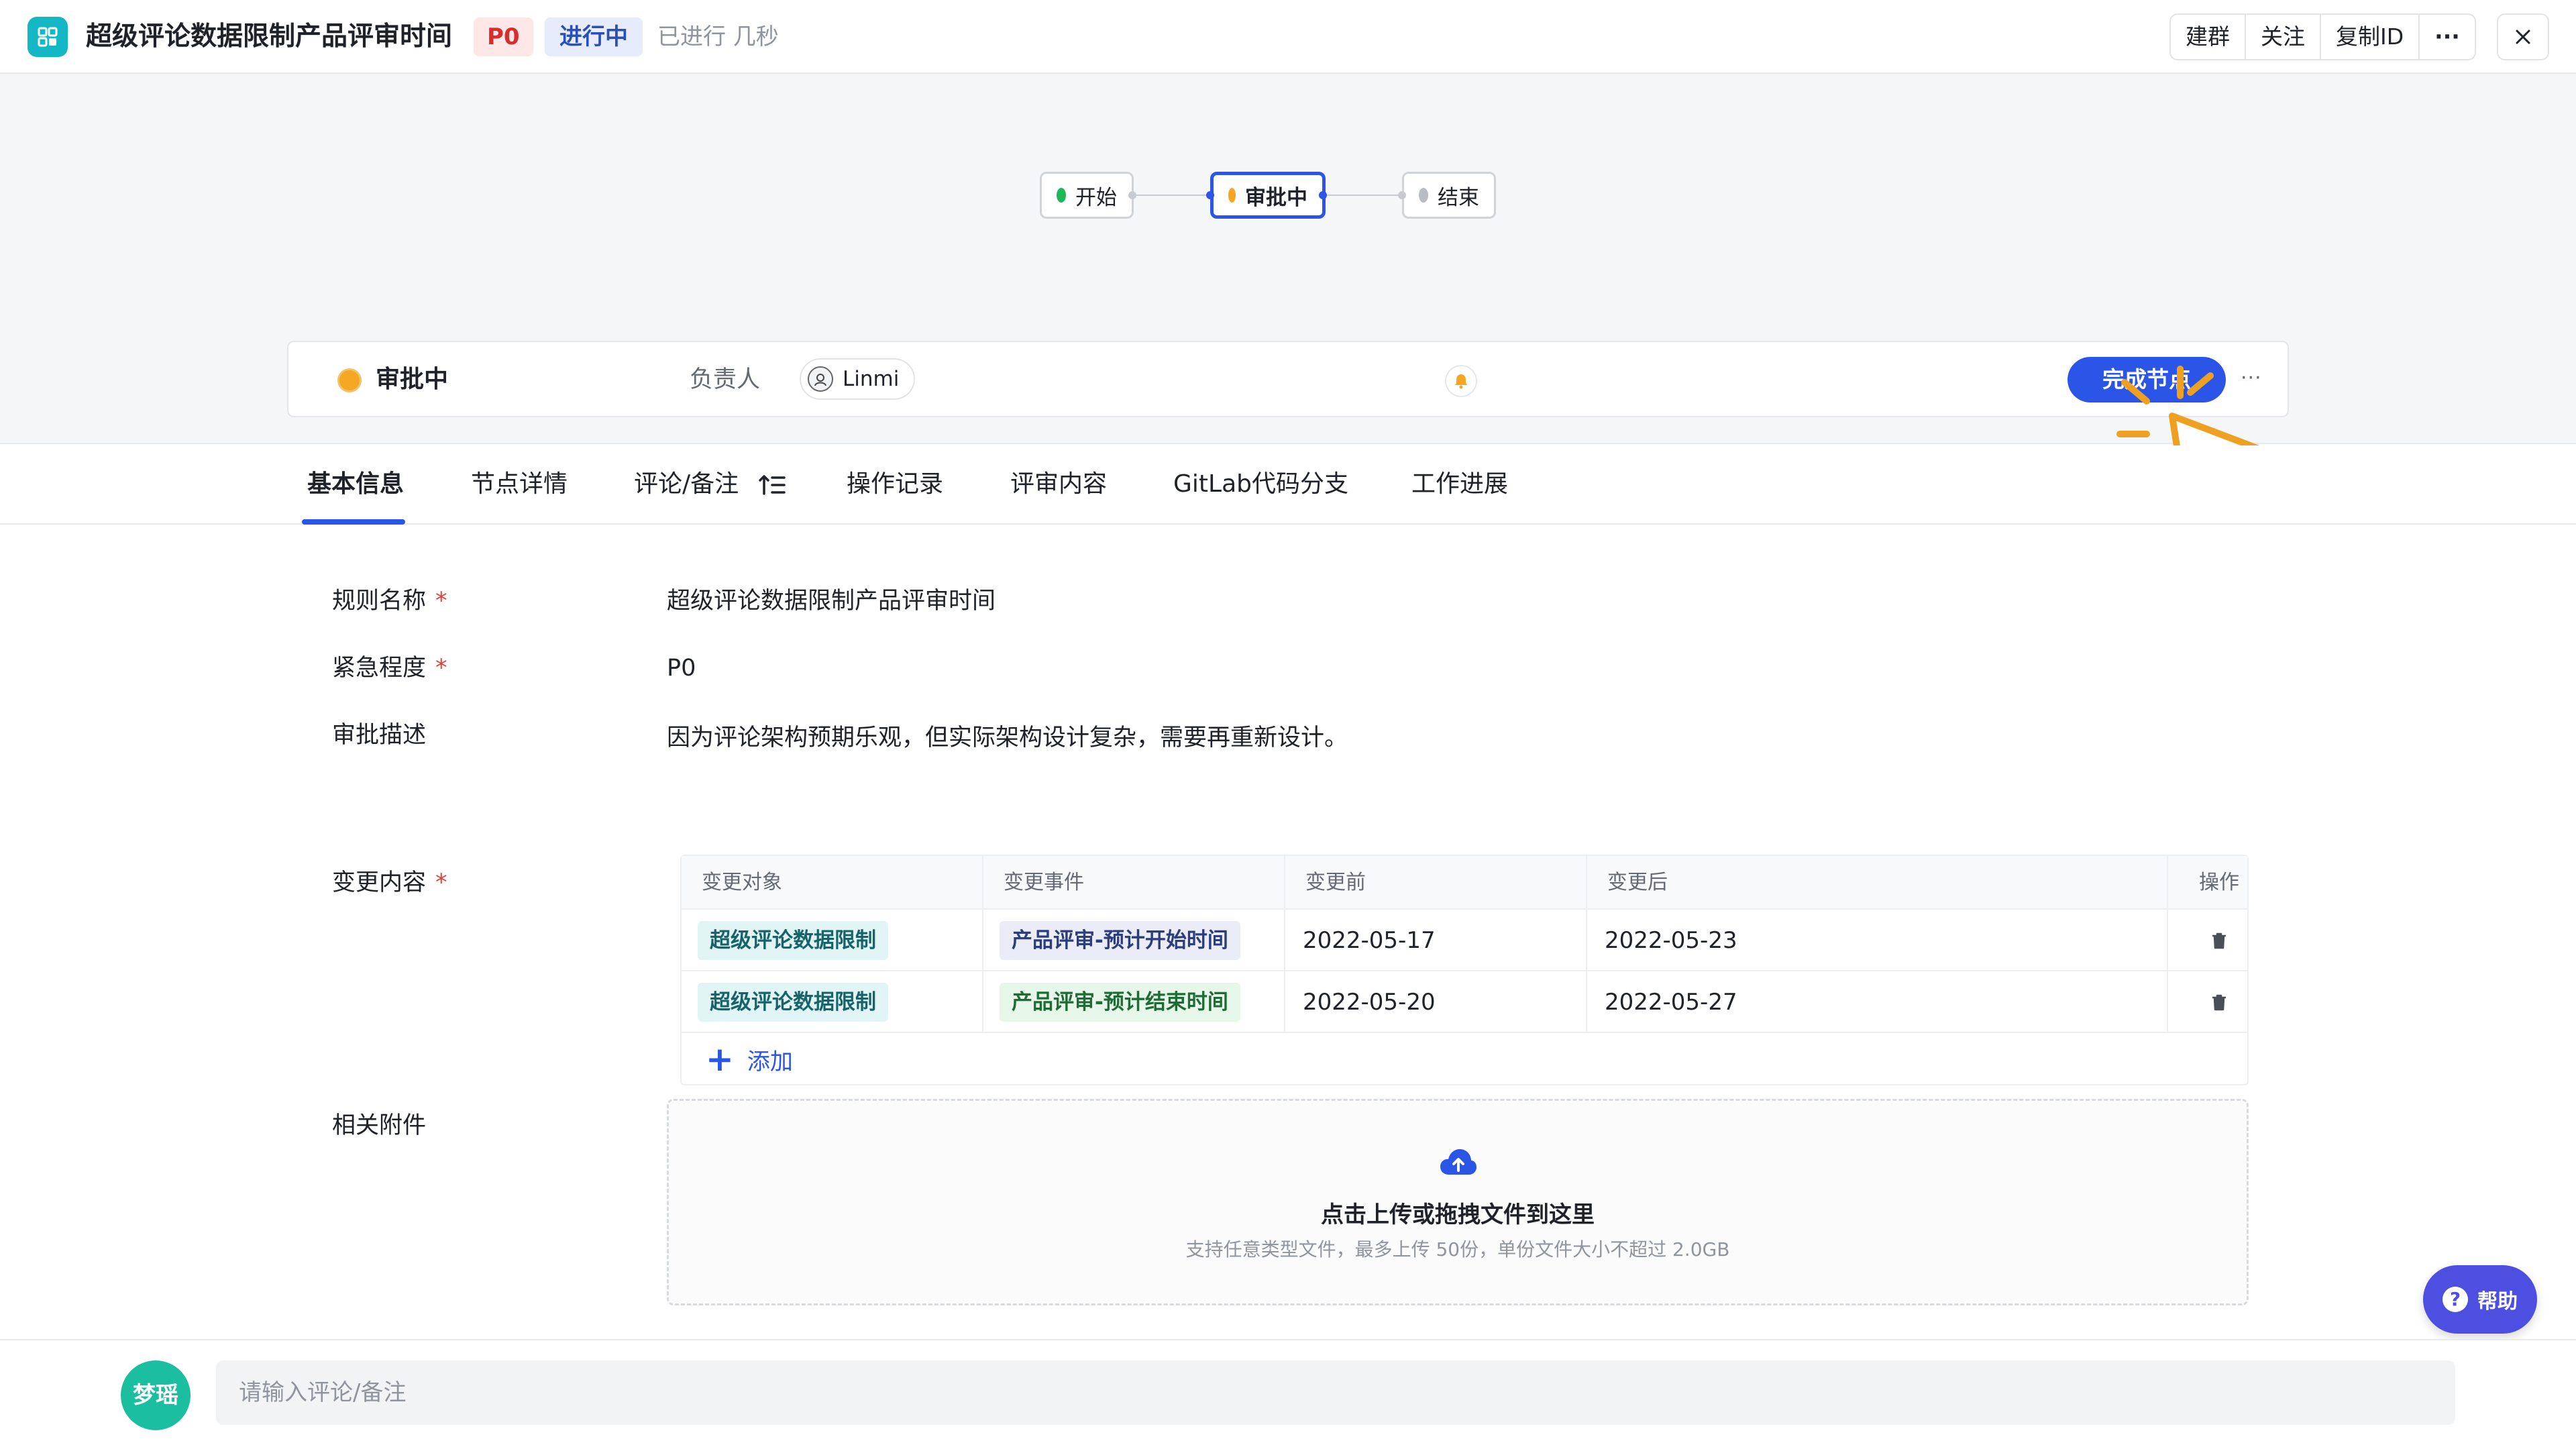 The image size is (2576, 1449). I want to click on upload-title: 点击上传或拖拽文件到这里, so click(1458, 1214).